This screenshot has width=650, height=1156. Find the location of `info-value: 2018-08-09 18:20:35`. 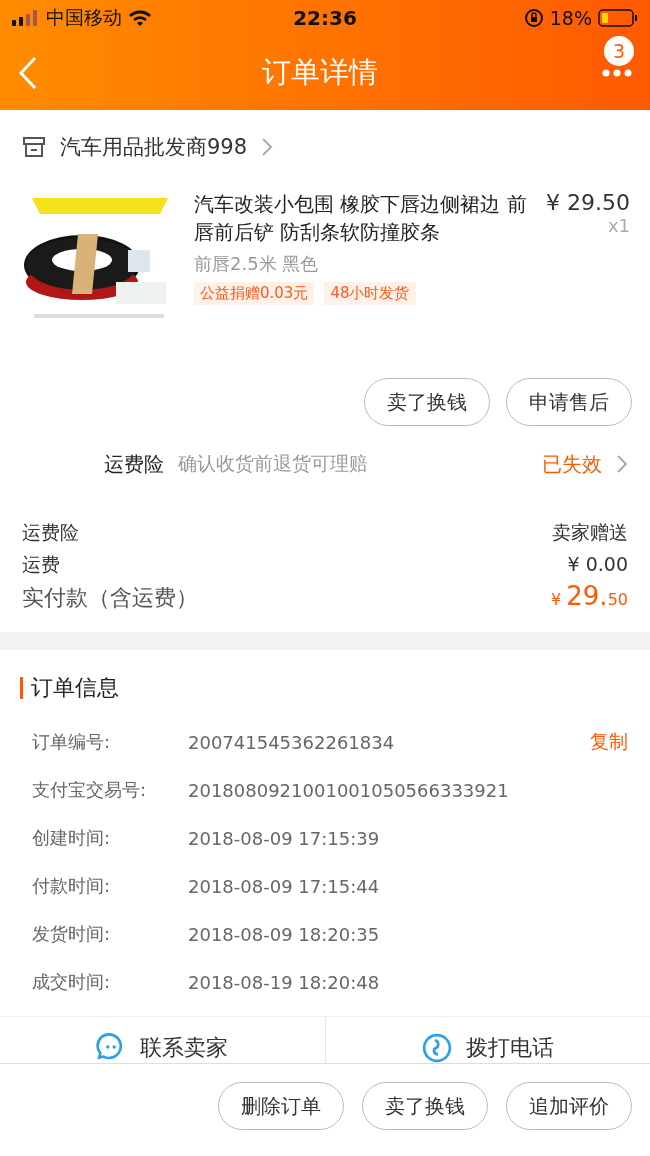

info-value: 2018-08-09 18:20:35 is located at coordinates (284, 934).